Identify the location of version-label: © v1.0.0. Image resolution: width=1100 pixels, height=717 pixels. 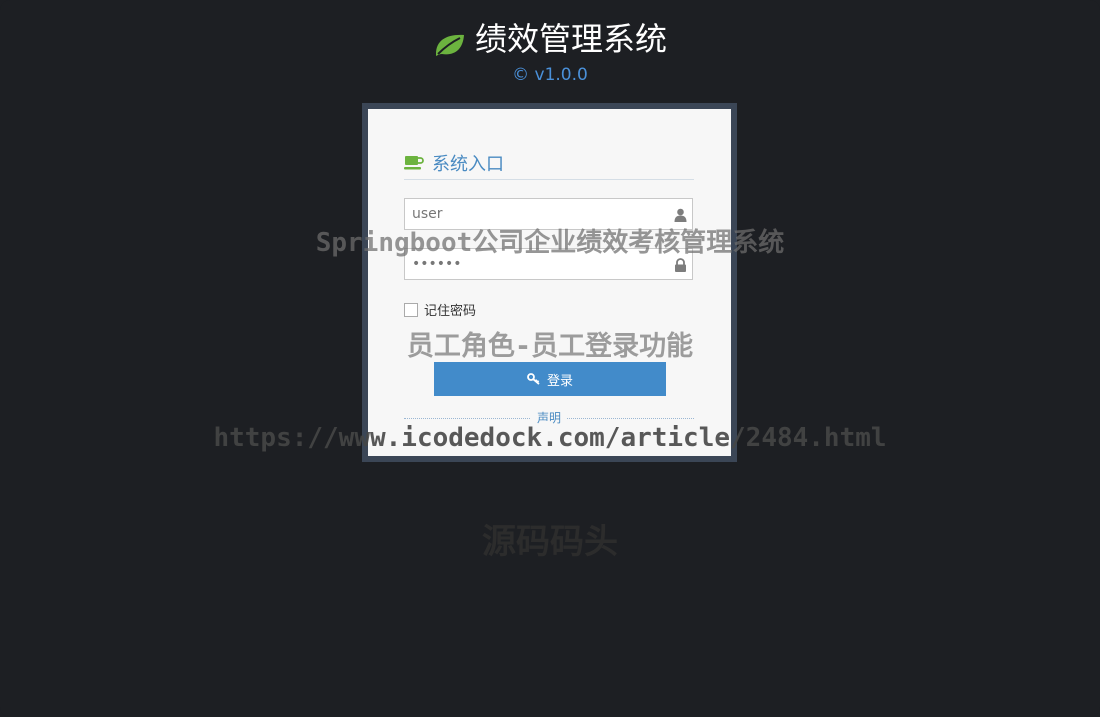
(550, 75).